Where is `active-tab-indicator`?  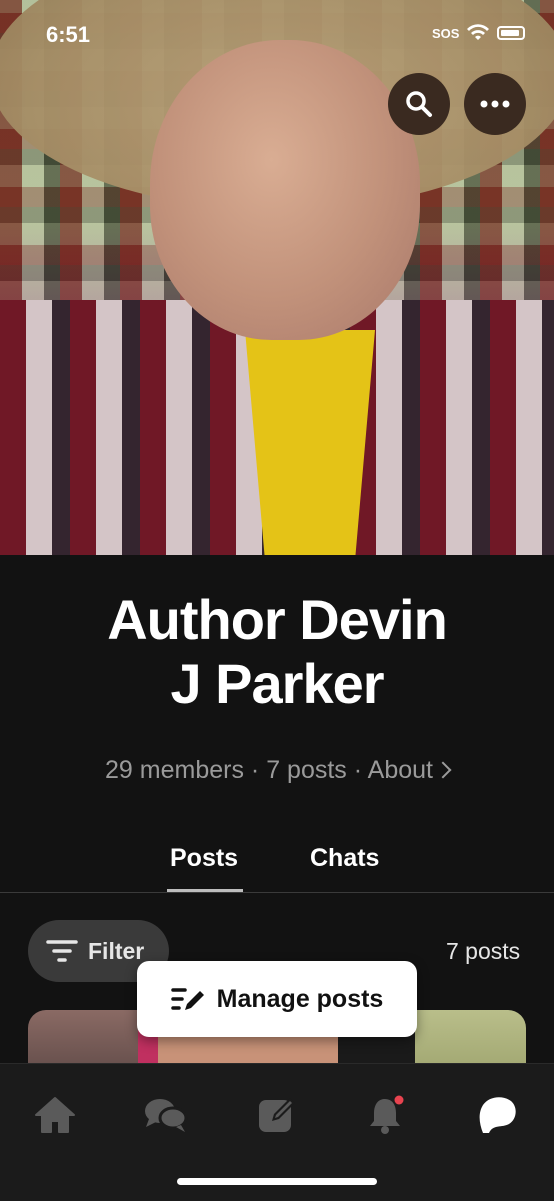 active-tab-indicator is located at coordinates (205, 890).